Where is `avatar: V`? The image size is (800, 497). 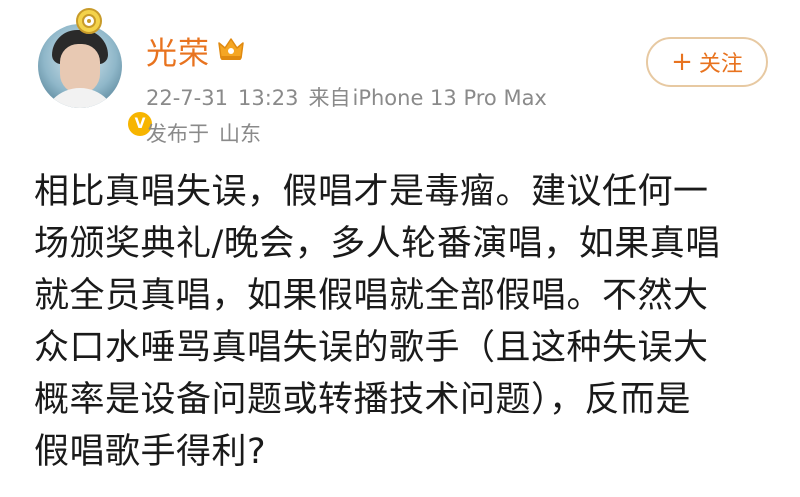 avatar: V is located at coordinates (96, 81).